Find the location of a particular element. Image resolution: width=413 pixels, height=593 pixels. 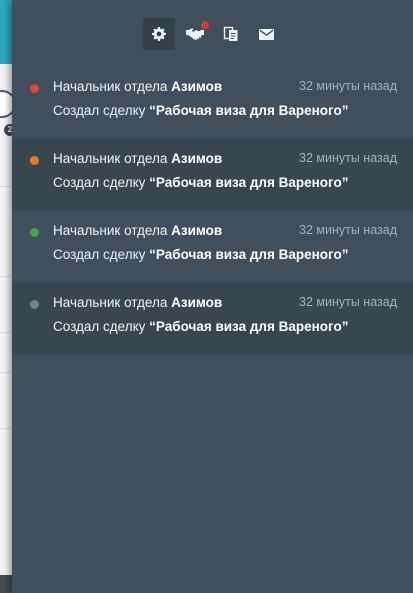

settings-button is located at coordinates (158, 34).